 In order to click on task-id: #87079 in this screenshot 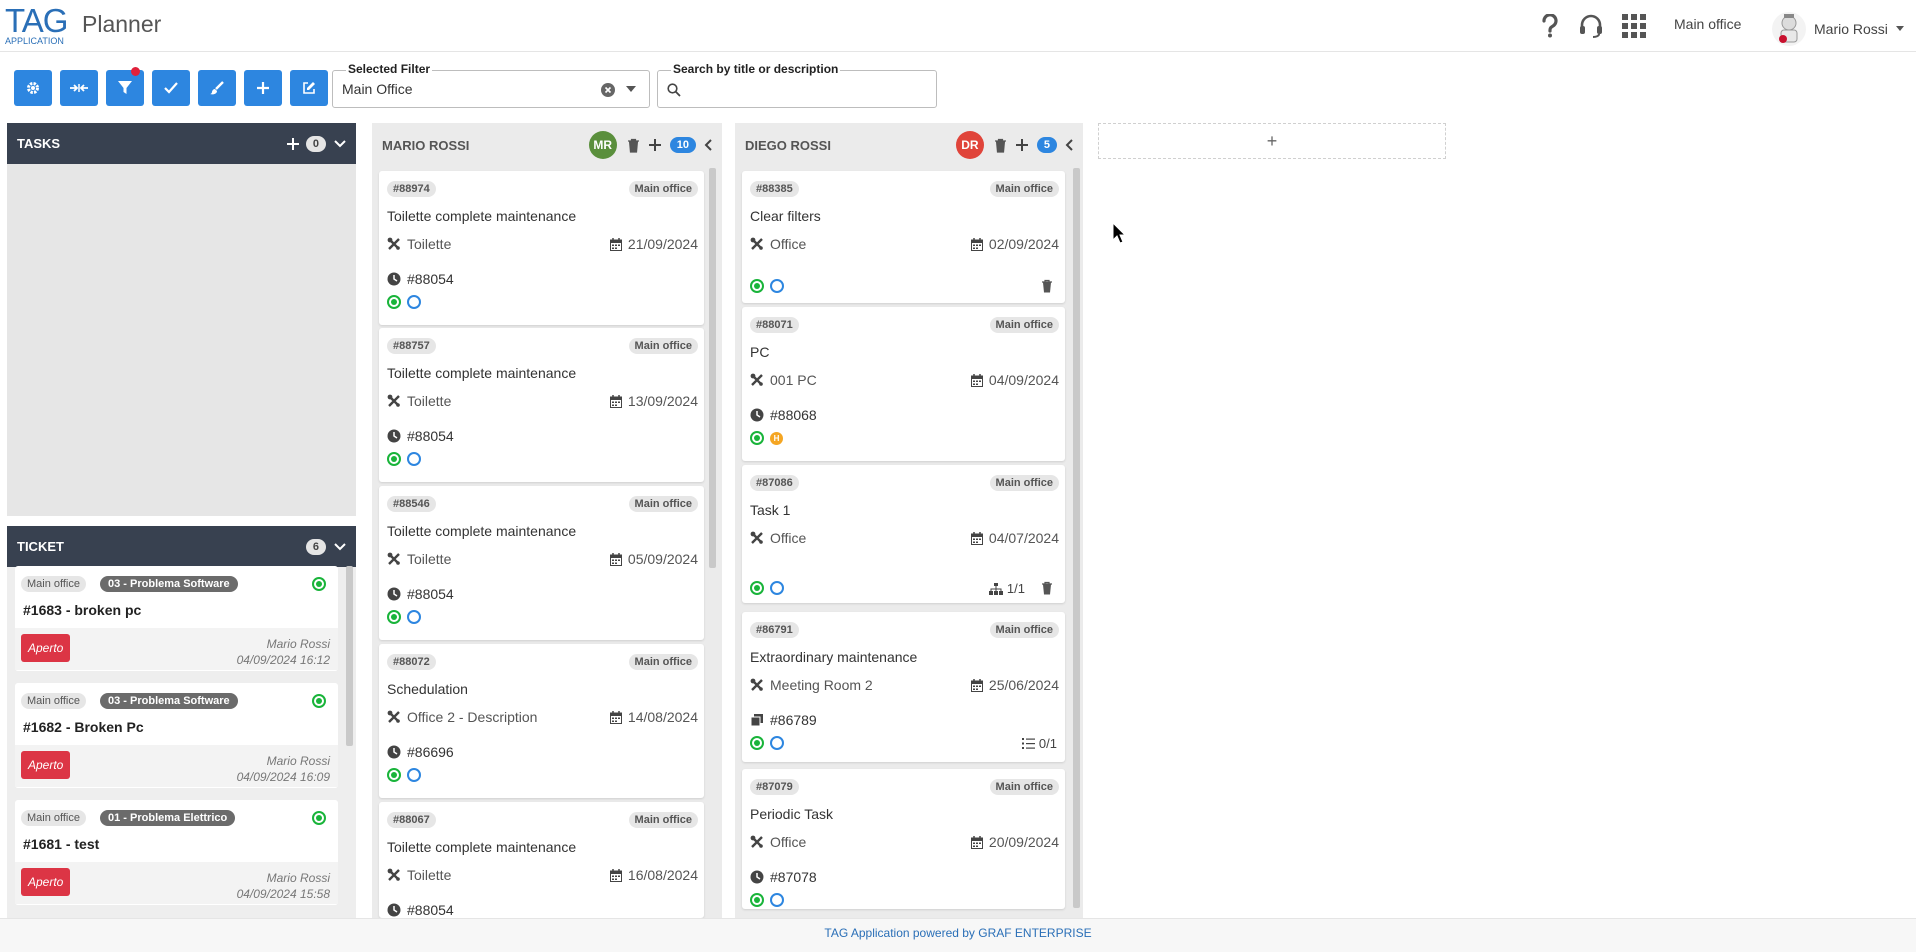, I will do `click(774, 787)`.